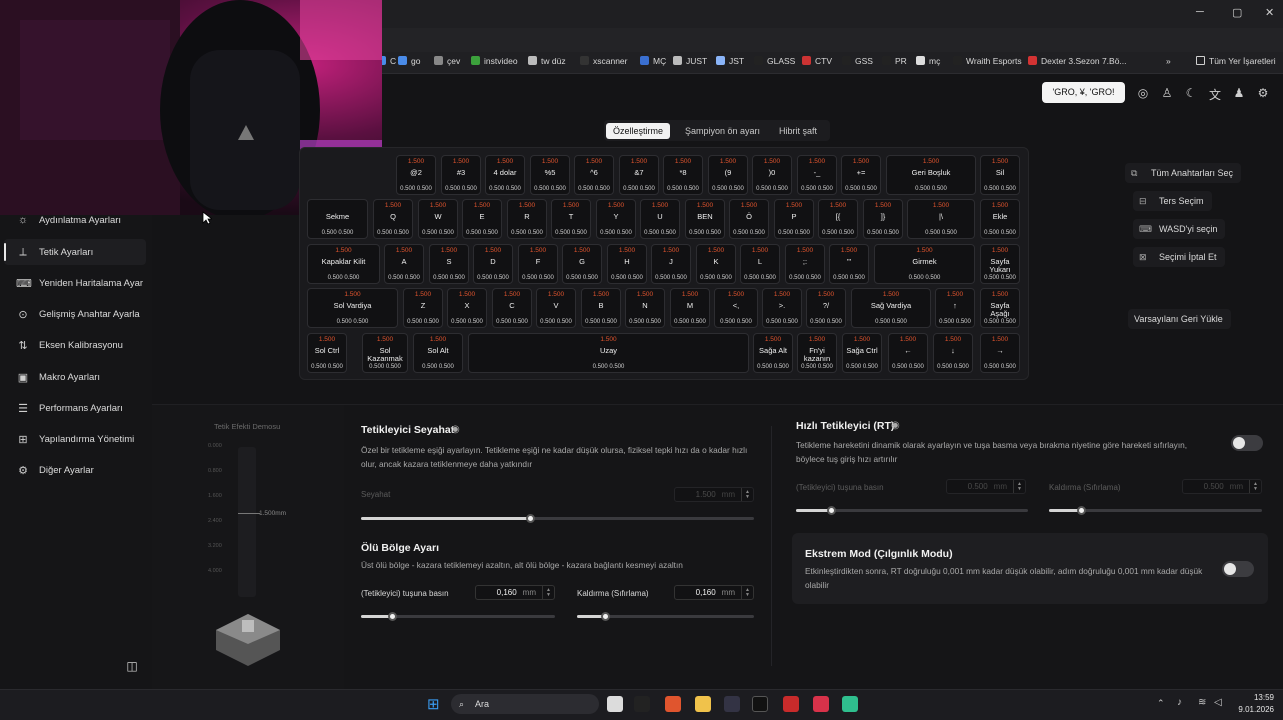 The height and width of the screenshot is (720, 1283). Describe the element at coordinates (343, 264) in the screenshot. I see `key: 1.500 Kapaklar Kilit 0.500 0.500` at that location.